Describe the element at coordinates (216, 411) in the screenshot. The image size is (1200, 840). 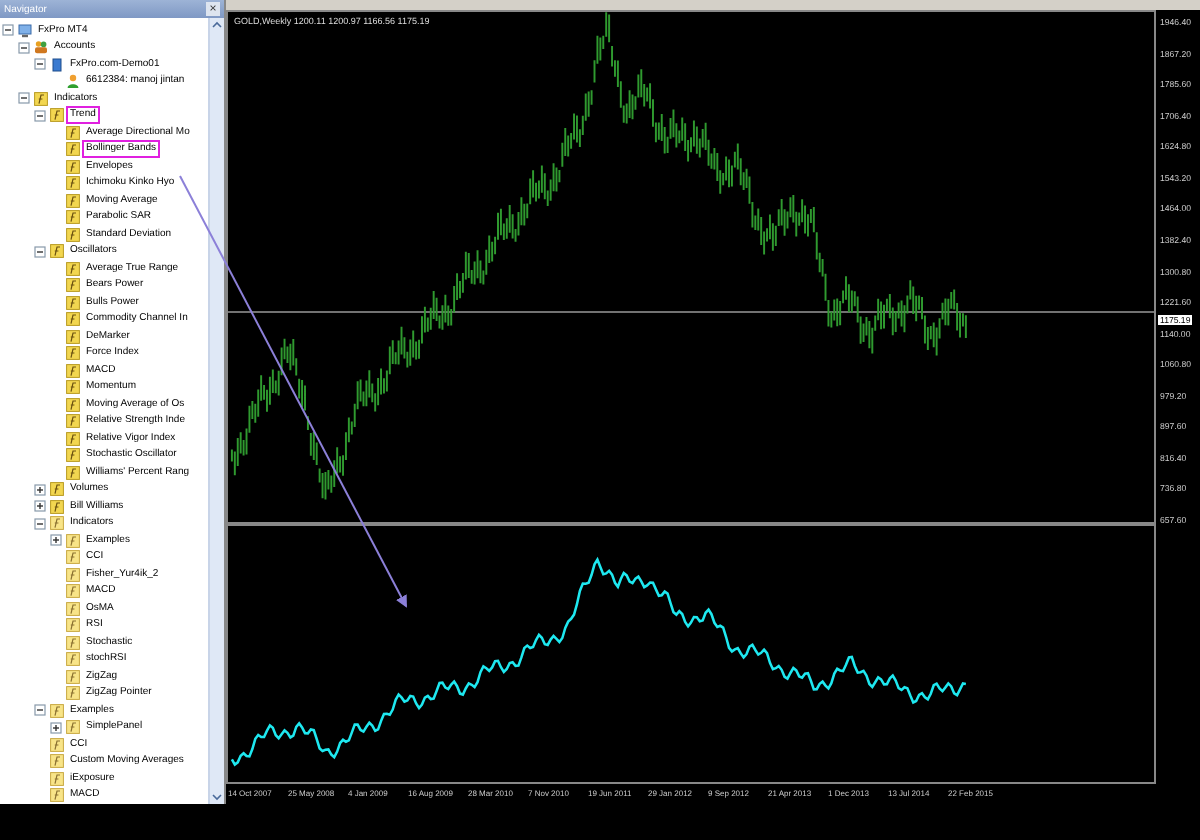
I see `scrollbar` at that location.